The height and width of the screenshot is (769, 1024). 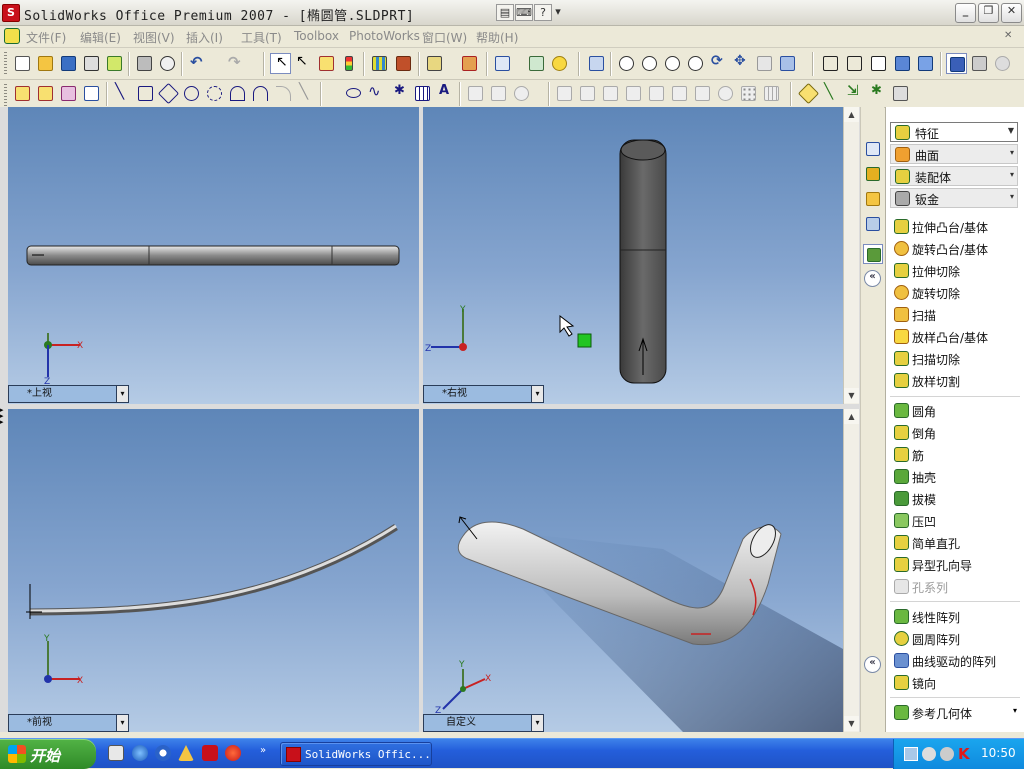 I want to click on whats-this-help-icon, so click(x=559, y=63).